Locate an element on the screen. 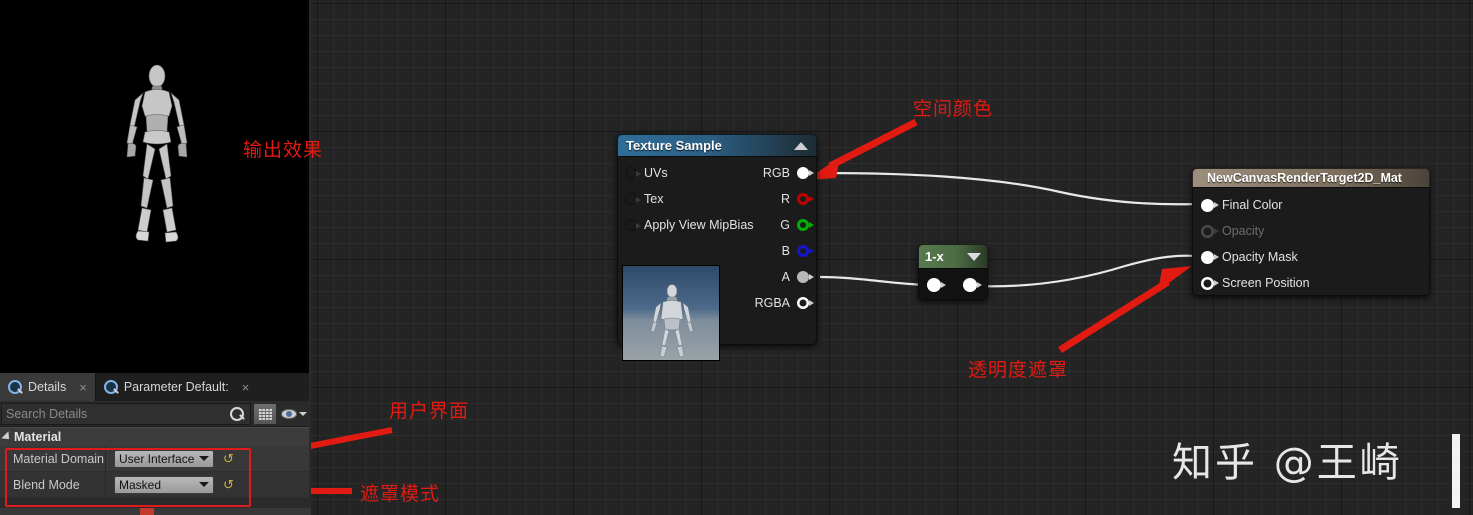  details-search-row: Search Details is located at coordinates (154, 414).